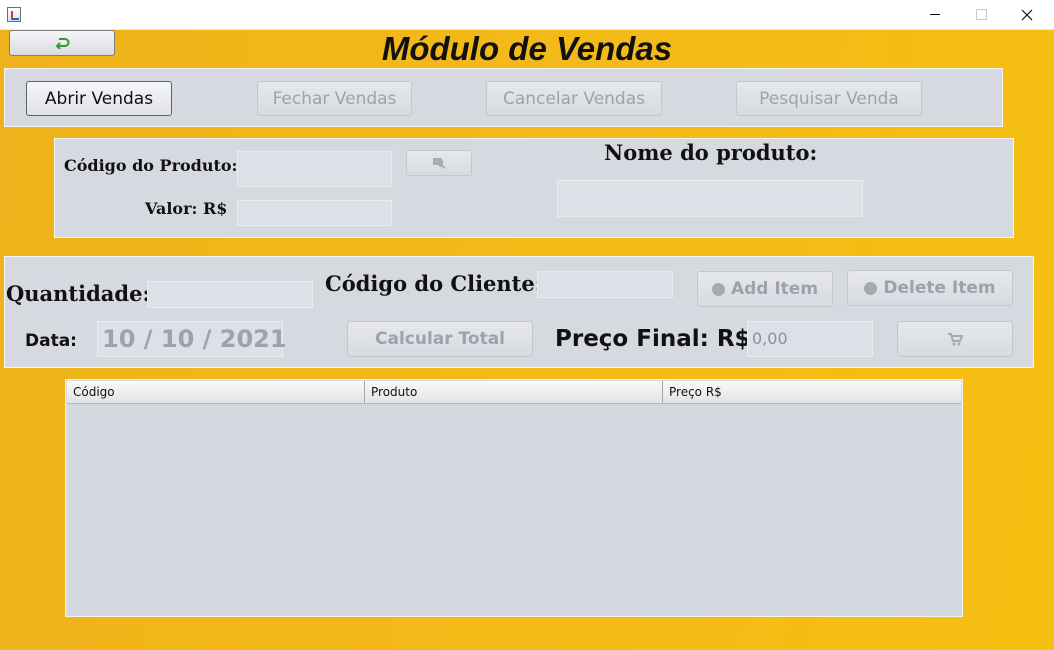 This screenshot has height=650, width=1054. I want to click on quantity-input, so click(230, 294).